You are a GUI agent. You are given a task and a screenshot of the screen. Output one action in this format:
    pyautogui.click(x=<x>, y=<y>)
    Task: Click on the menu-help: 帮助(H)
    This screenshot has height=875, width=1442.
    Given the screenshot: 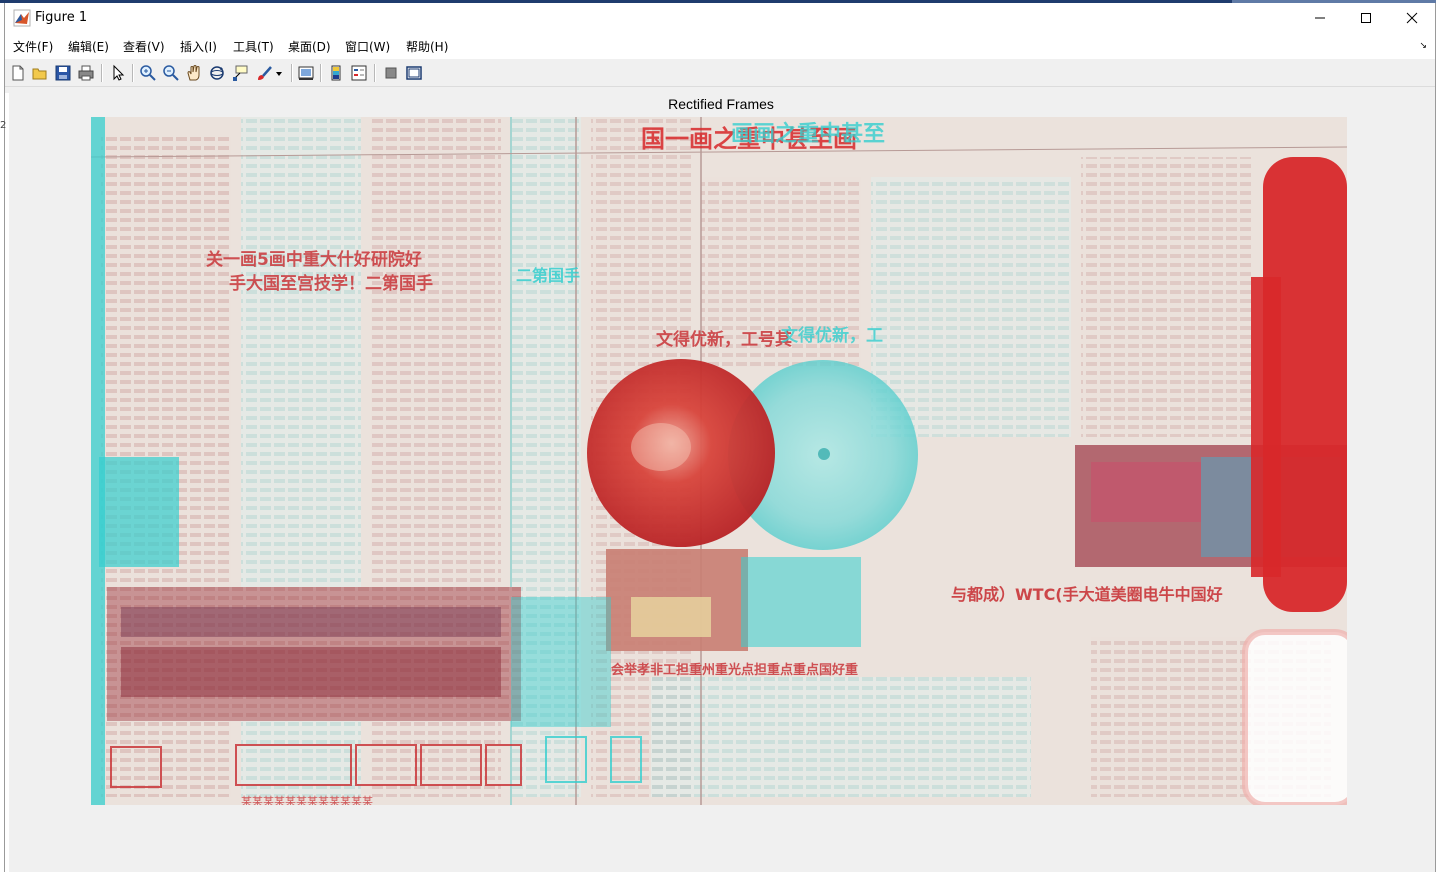 What is the action you would take?
    pyautogui.click(x=427, y=46)
    